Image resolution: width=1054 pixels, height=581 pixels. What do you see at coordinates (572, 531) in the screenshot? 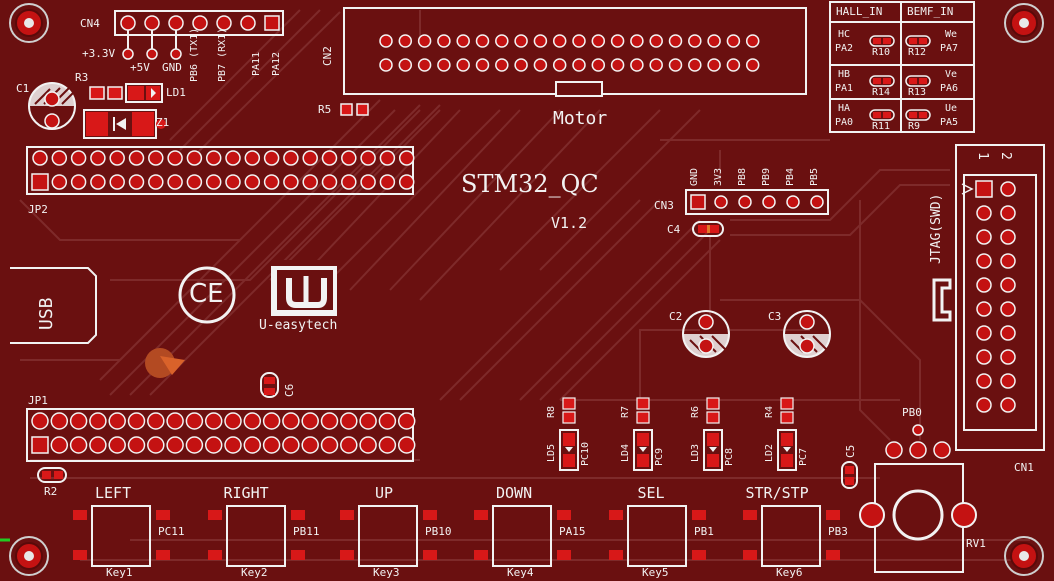
I see `key-pin-label: PA15` at bounding box center [572, 531].